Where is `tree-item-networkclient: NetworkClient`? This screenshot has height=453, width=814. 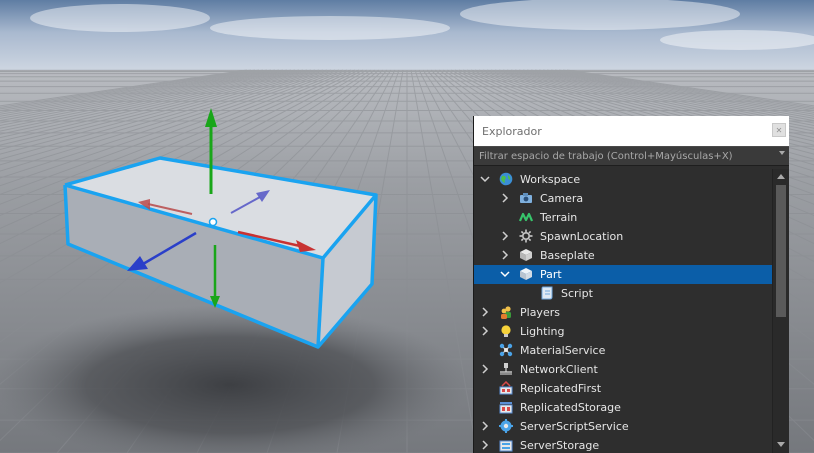 tree-item-networkclient: NetworkClient is located at coordinates (623, 369).